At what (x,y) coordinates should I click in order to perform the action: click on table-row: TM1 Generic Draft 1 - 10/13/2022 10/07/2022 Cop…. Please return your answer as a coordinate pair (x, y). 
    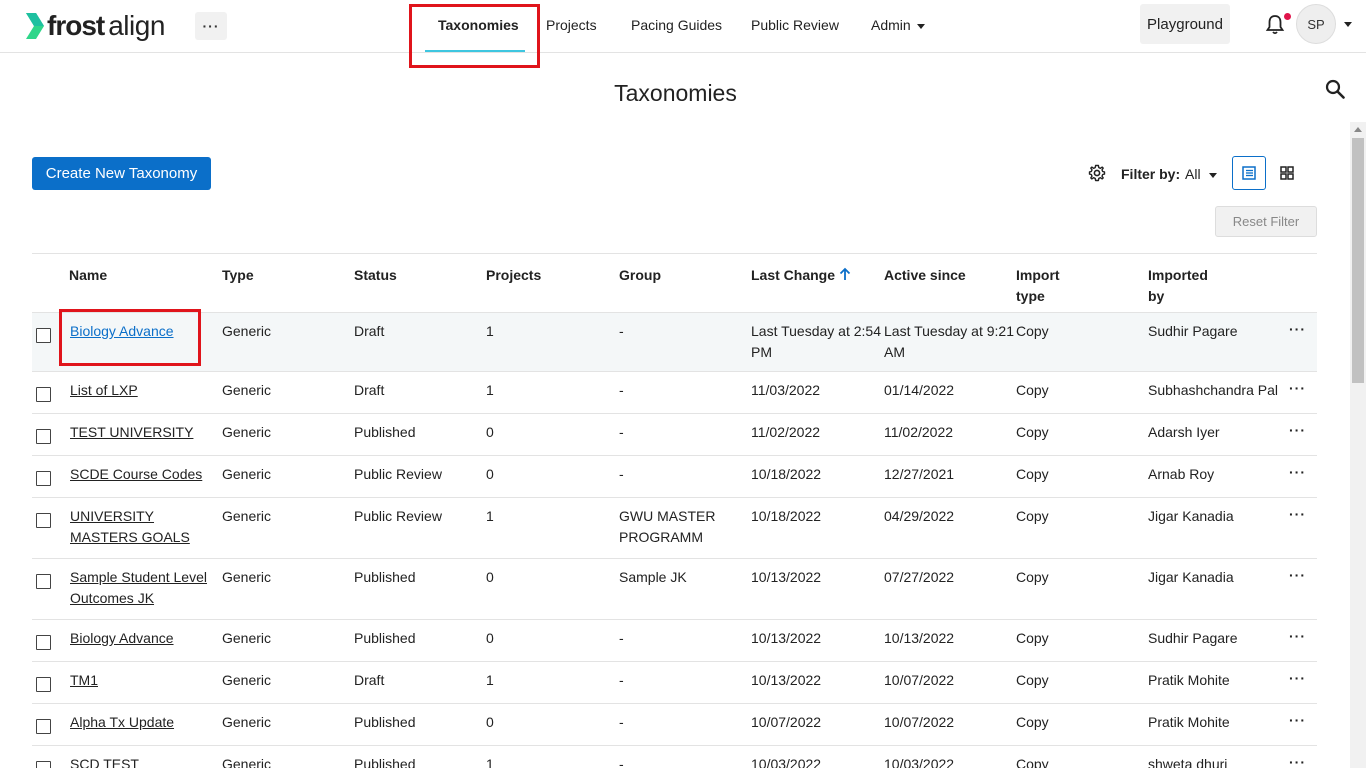
    Looking at the image, I should click on (674, 683).